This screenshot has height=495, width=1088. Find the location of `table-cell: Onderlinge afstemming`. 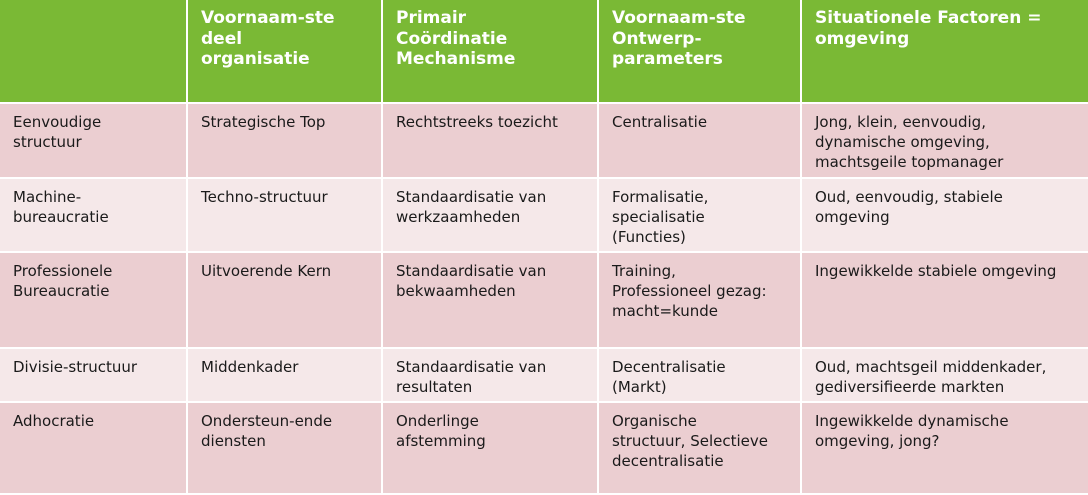

table-cell: Onderlinge afstemming is located at coordinates (490, 448).